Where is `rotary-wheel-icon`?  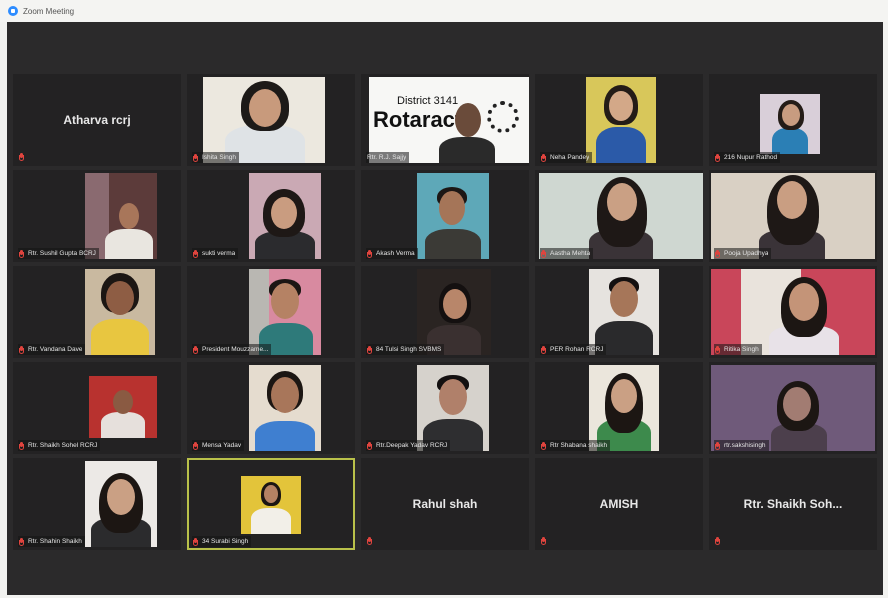
rotary-wheel-icon is located at coordinates (503, 117).